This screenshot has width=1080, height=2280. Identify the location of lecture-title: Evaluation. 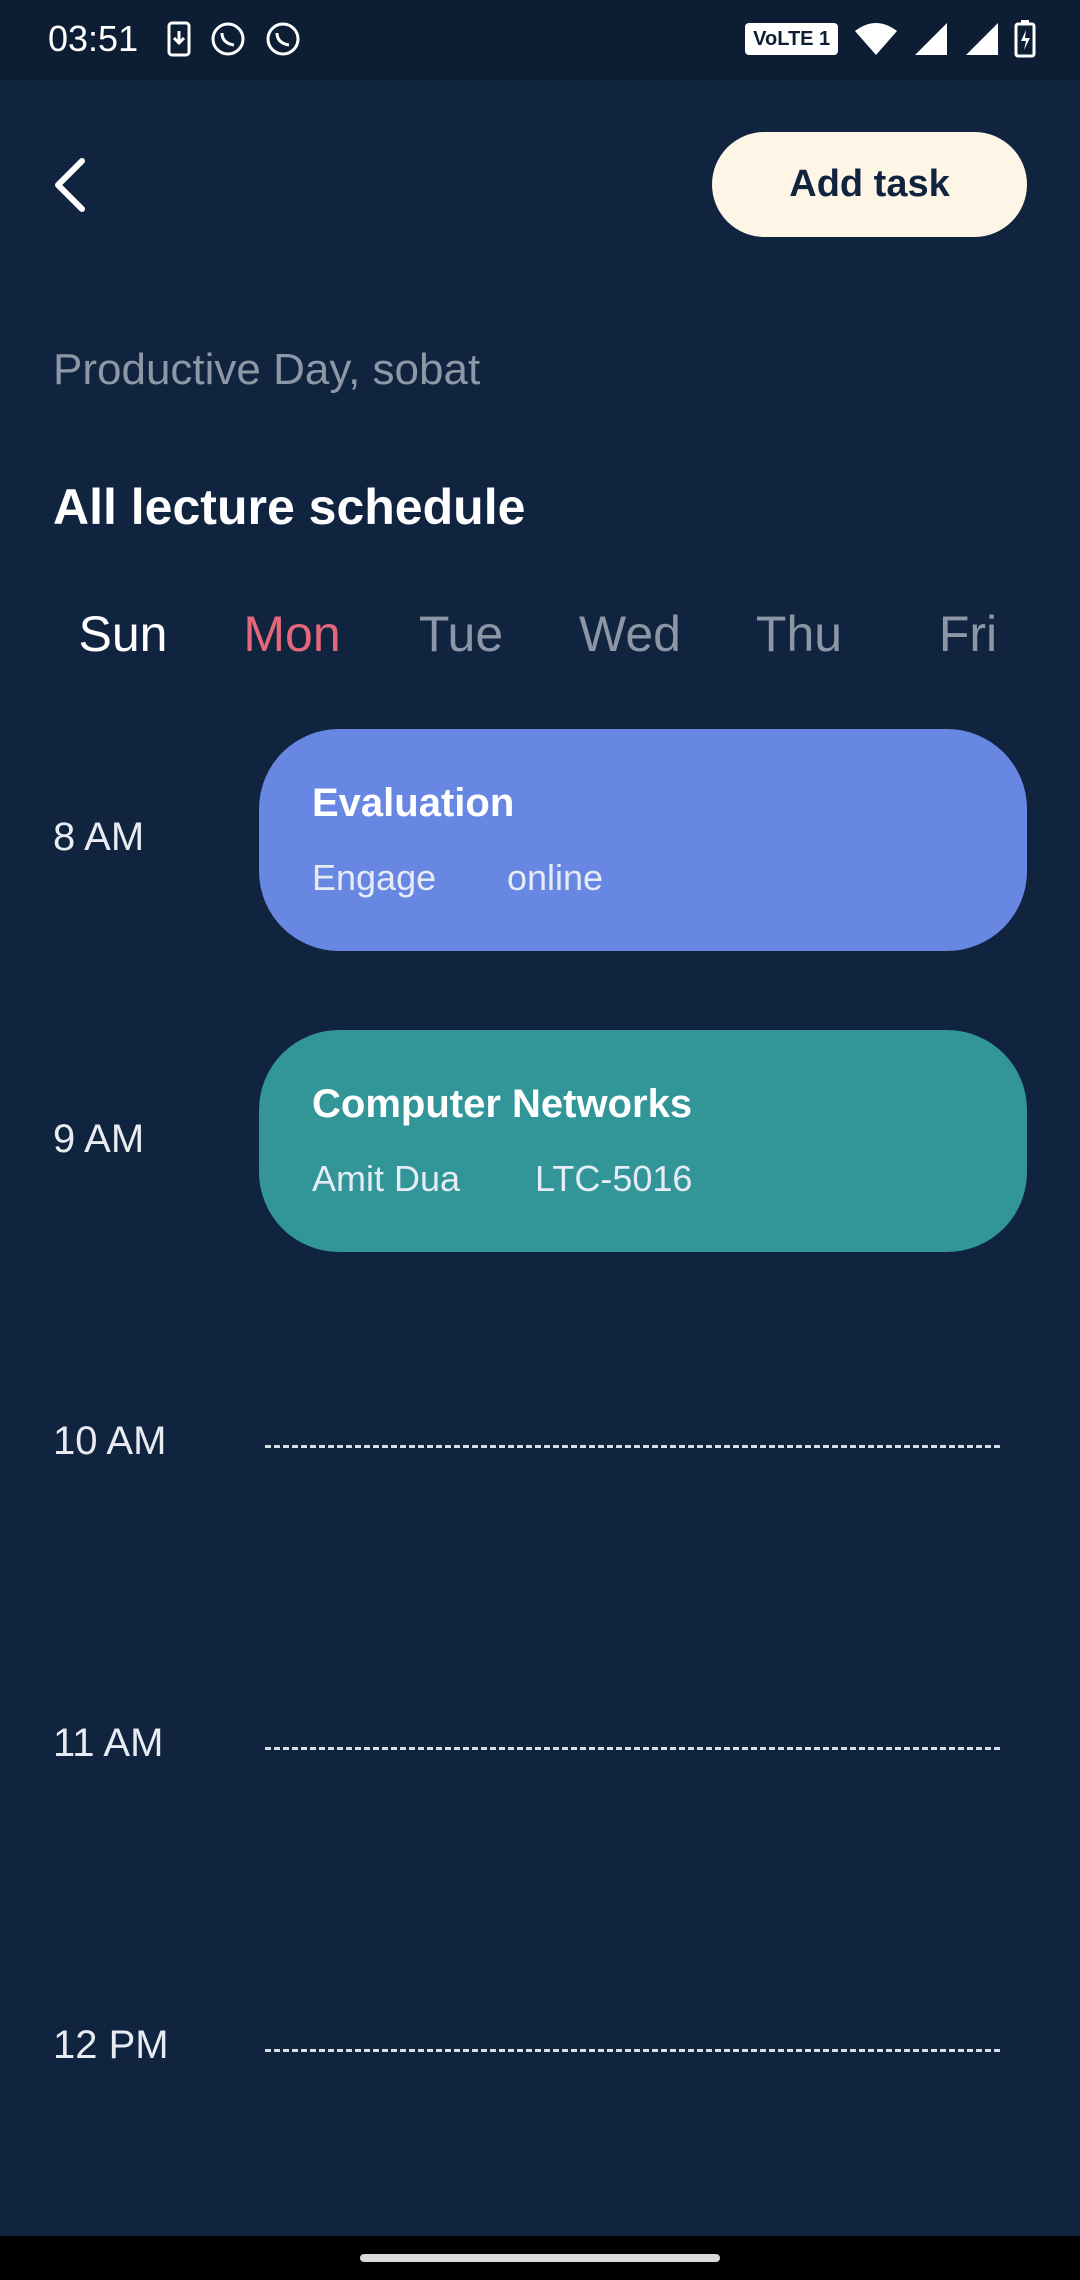
(413, 803).